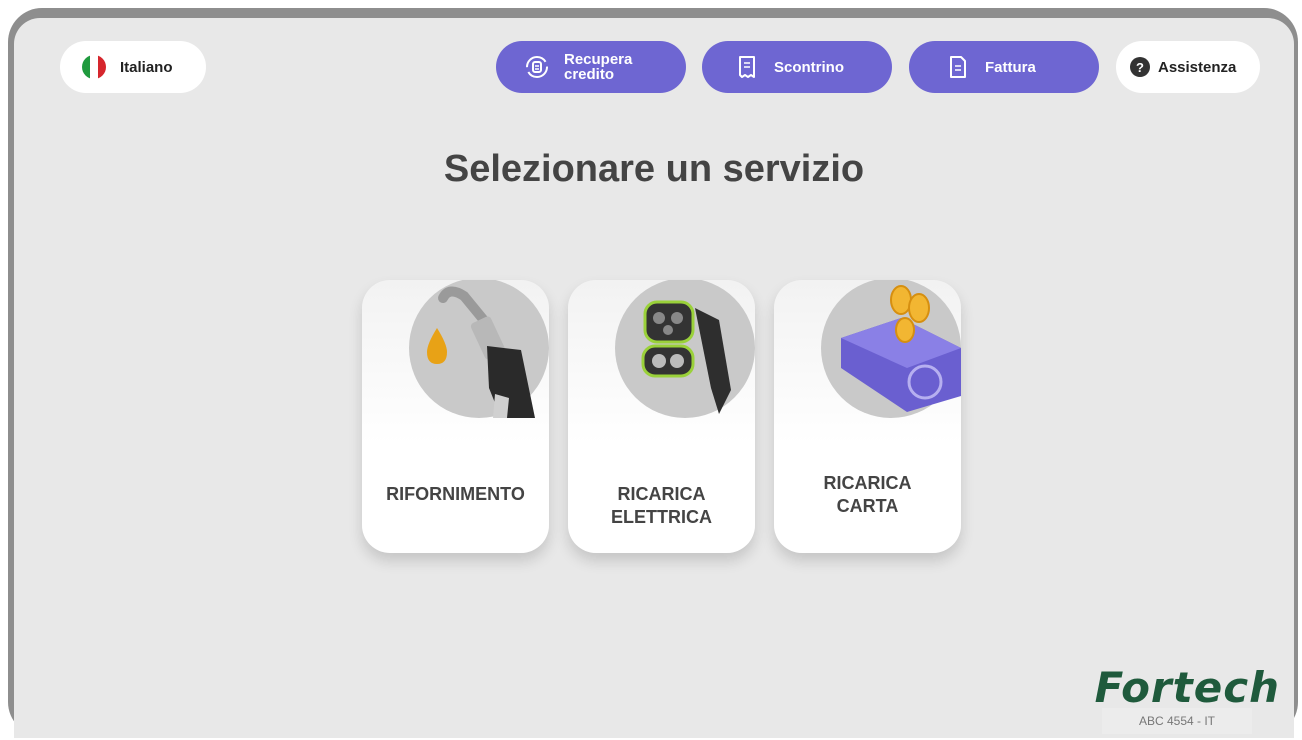  Describe the element at coordinates (455, 494) in the screenshot. I see `service-label: RIFORNIMENTO` at that location.